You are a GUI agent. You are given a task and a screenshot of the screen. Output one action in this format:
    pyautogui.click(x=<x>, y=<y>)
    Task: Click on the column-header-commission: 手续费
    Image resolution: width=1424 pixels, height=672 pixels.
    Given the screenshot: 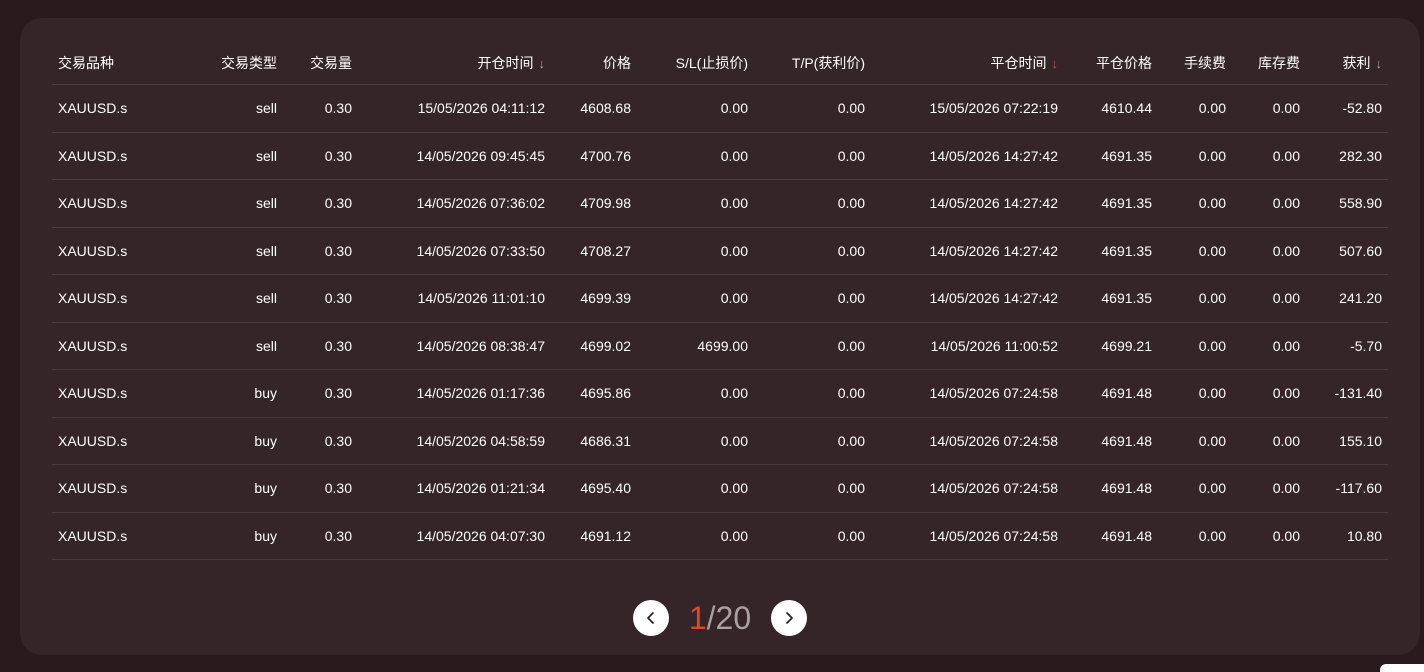 What is the action you would take?
    pyautogui.click(x=1195, y=63)
    